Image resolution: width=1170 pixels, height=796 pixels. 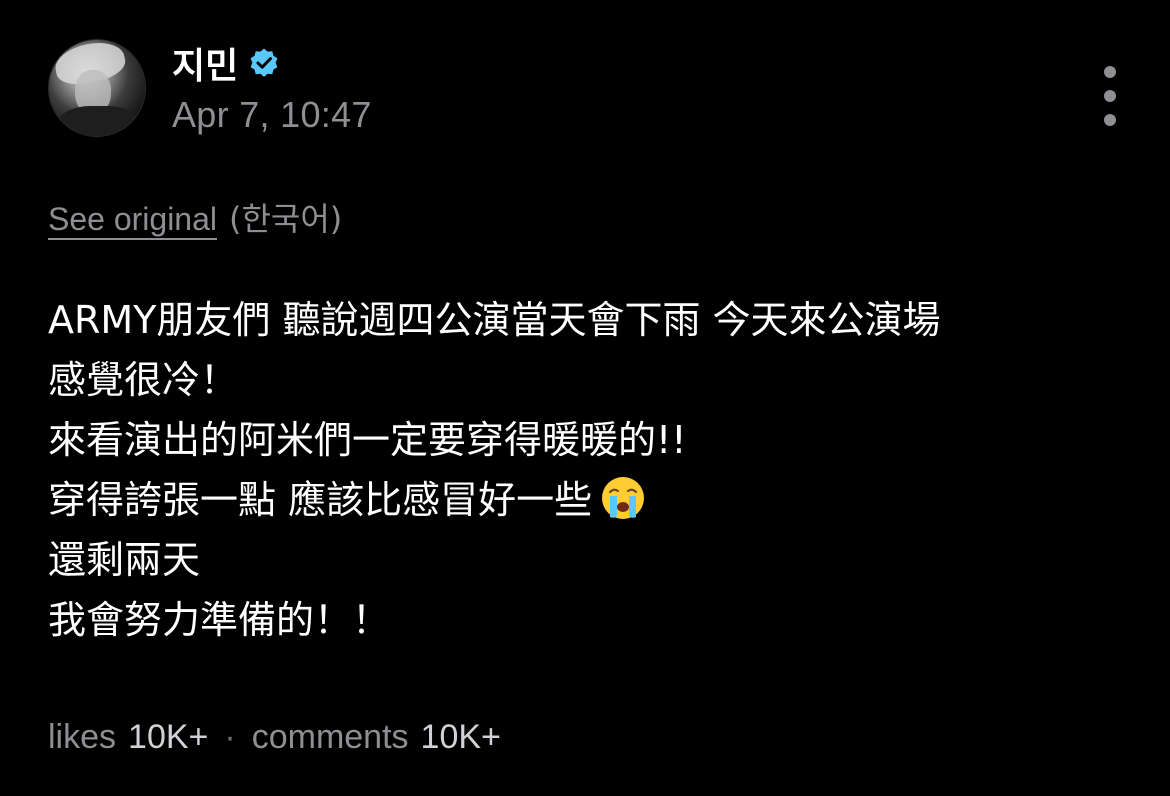 I want to click on likes-stat: likes 10K+, so click(x=128, y=737).